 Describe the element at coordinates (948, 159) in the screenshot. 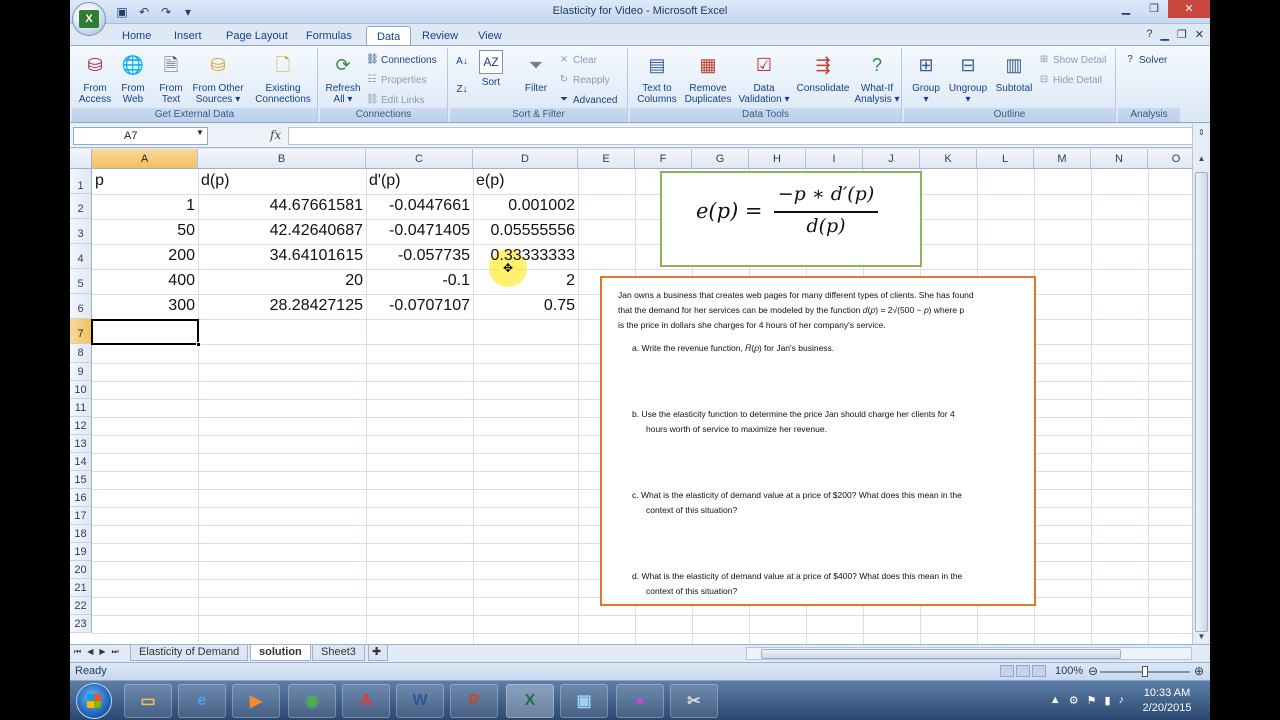

I see `column-header-k: K` at that location.